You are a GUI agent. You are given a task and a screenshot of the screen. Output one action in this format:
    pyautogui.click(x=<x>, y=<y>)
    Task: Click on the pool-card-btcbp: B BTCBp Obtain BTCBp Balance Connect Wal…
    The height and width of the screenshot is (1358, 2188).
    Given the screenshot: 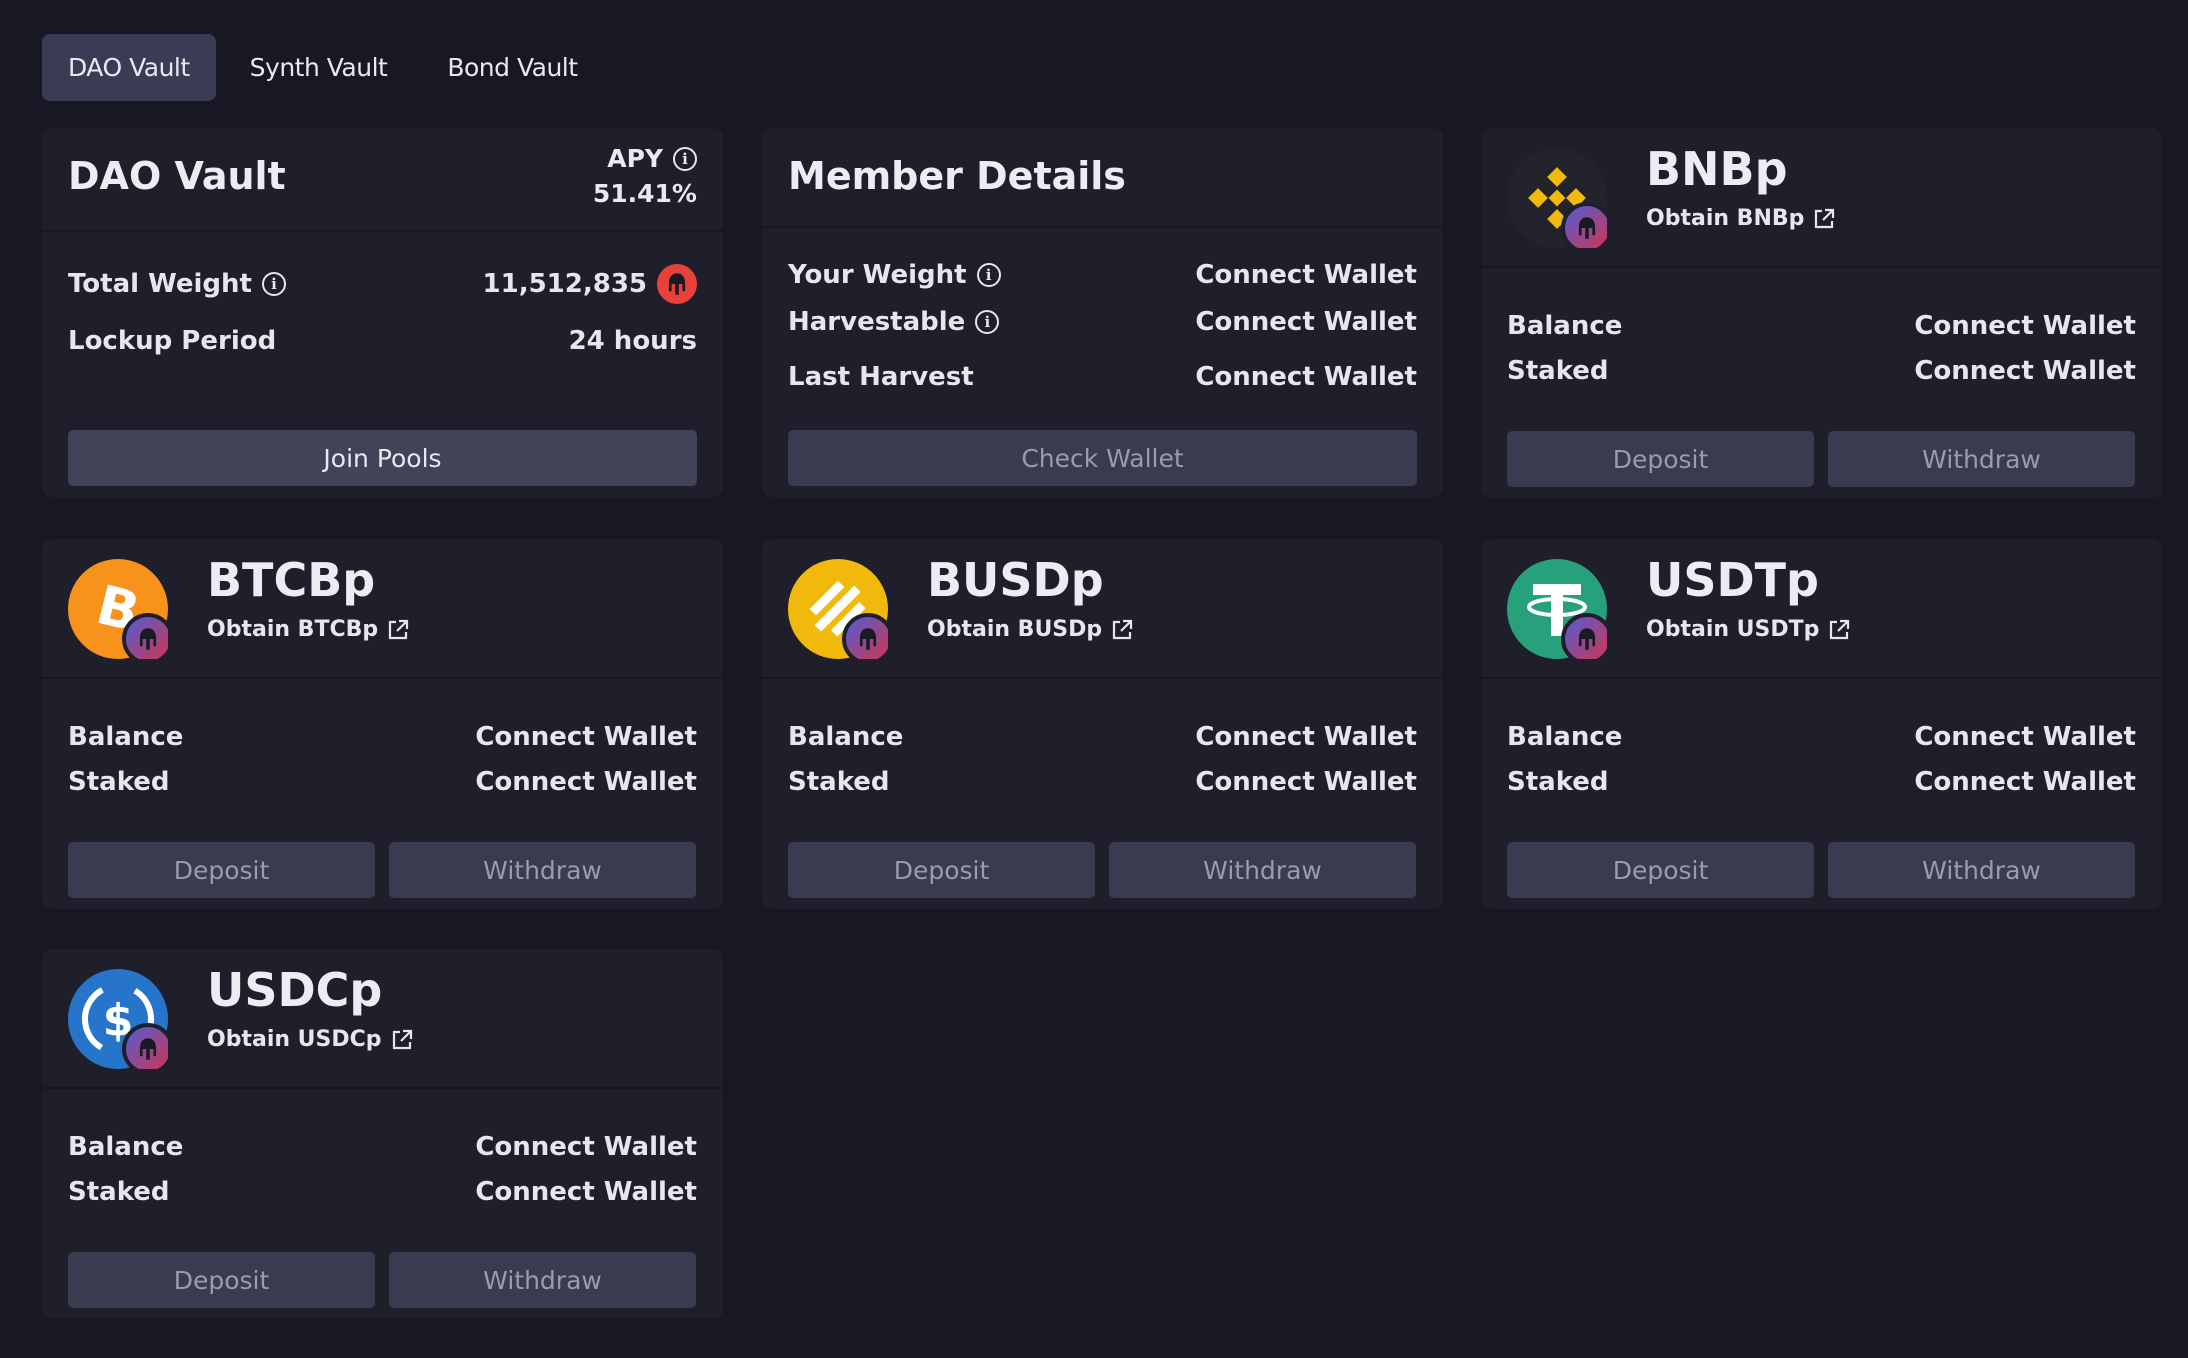 What is the action you would take?
    pyautogui.click(x=382, y=724)
    